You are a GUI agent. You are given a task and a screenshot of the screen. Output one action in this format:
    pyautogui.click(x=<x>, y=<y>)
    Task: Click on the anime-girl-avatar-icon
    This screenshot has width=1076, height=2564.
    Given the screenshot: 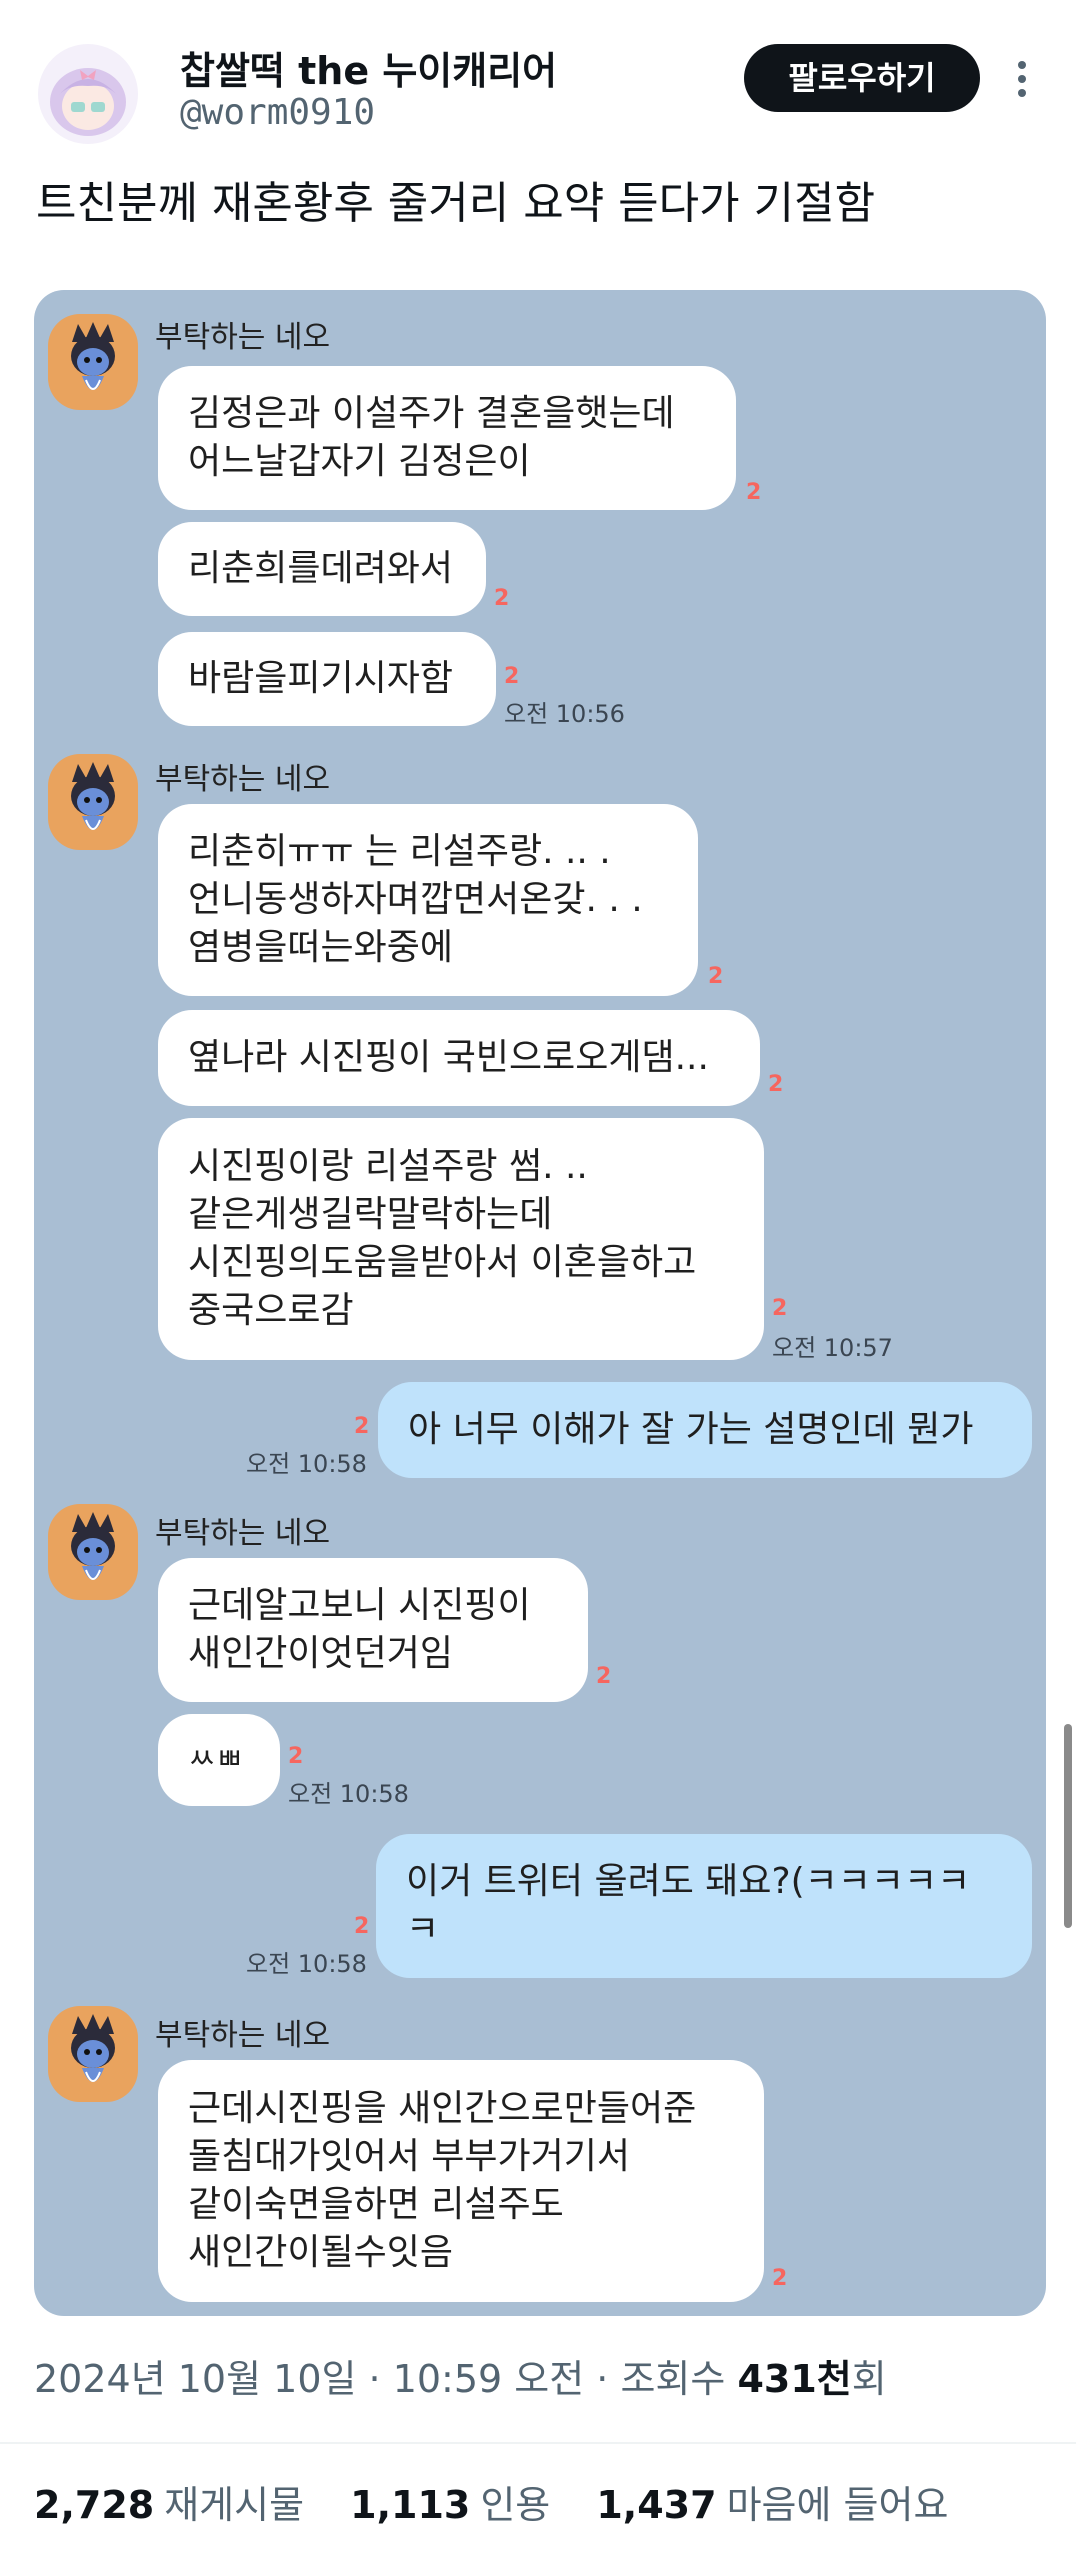 What is the action you would take?
    pyautogui.click(x=88, y=94)
    